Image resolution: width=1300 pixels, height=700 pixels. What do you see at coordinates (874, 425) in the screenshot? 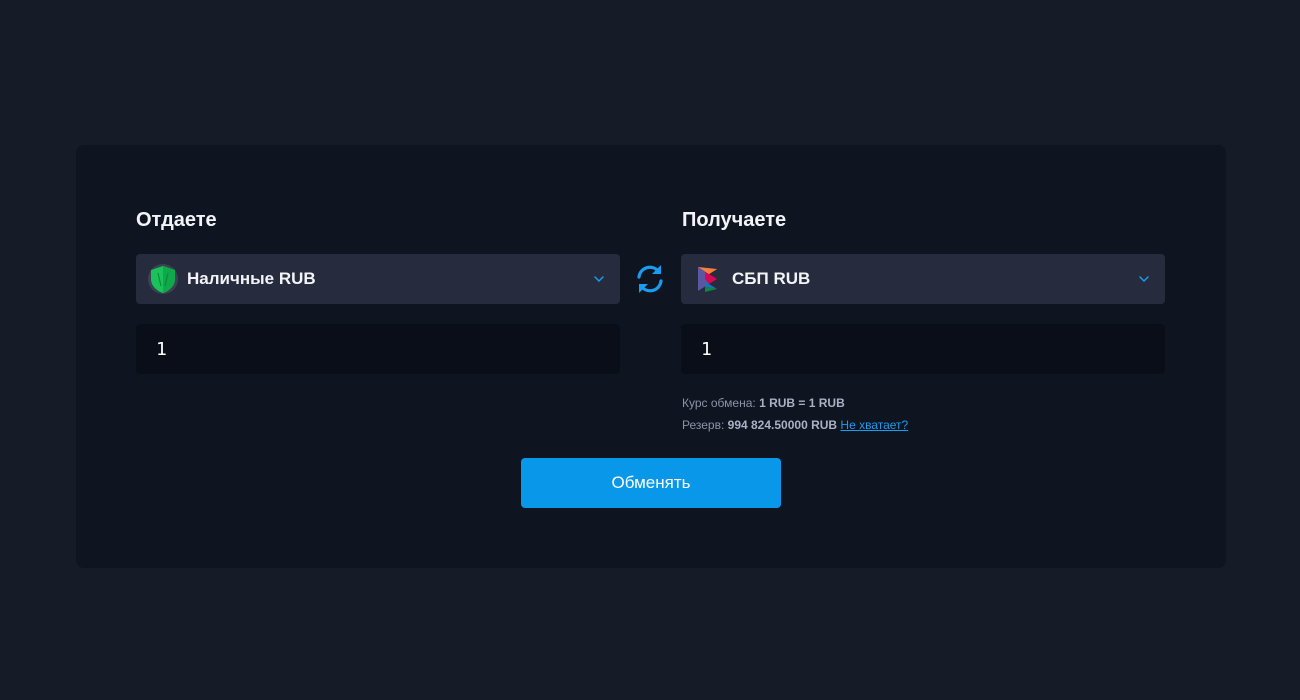
I see `not-enough-link: Не хватает?` at bounding box center [874, 425].